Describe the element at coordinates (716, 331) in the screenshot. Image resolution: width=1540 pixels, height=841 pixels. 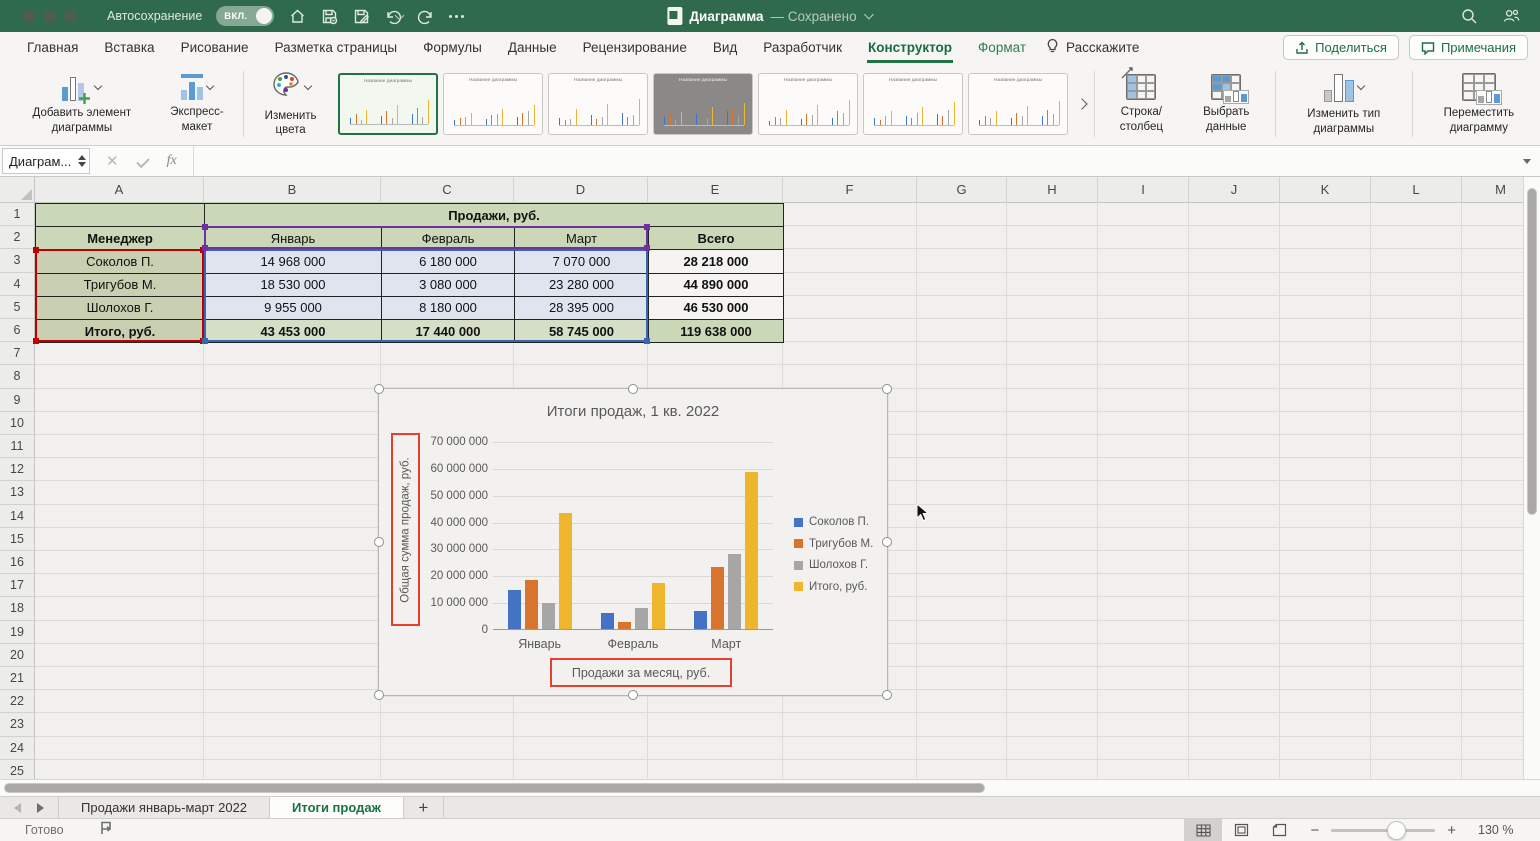
I see `table-cell: 119 638 000` at that location.